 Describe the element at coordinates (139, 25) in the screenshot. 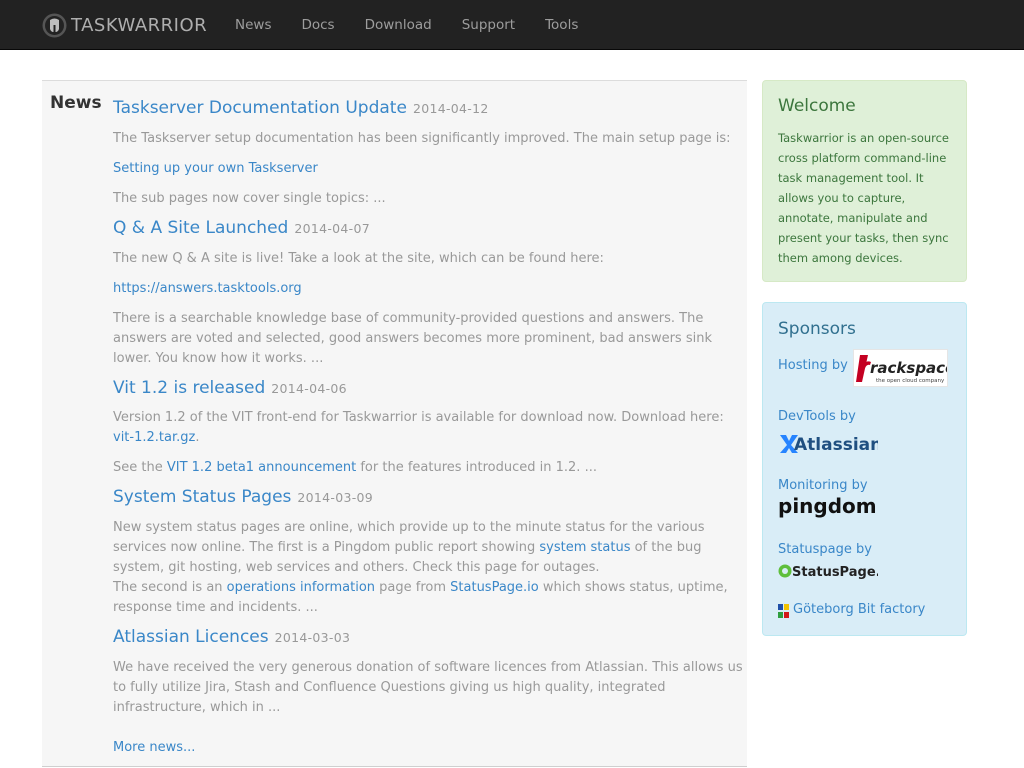

I see `brand-name: TASKWARRIOR` at that location.